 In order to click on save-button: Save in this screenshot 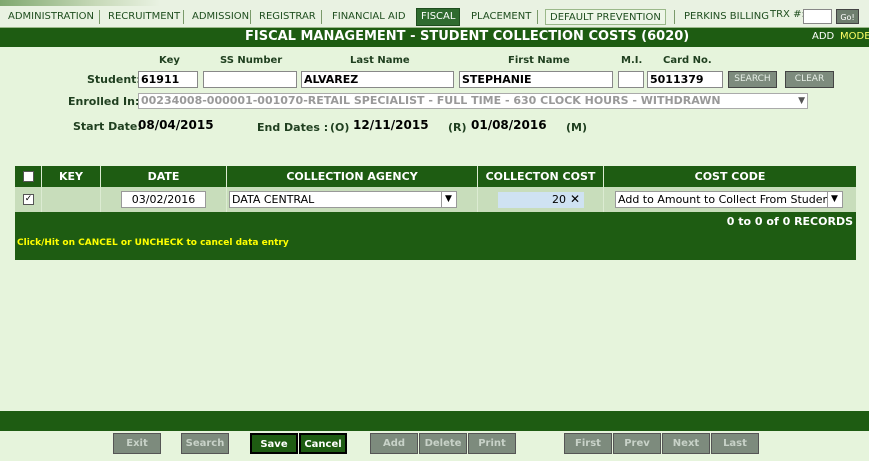, I will do `click(274, 443)`.